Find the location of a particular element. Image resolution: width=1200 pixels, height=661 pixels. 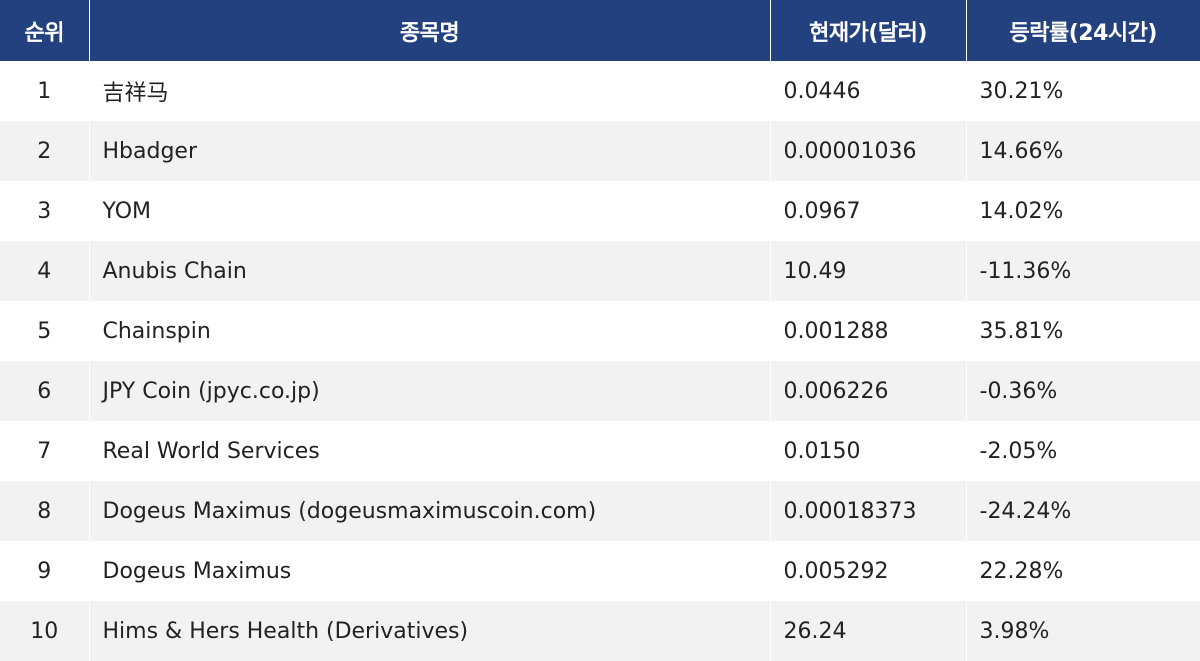

cell-name: Hbadger is located at coordinates (430, 151).